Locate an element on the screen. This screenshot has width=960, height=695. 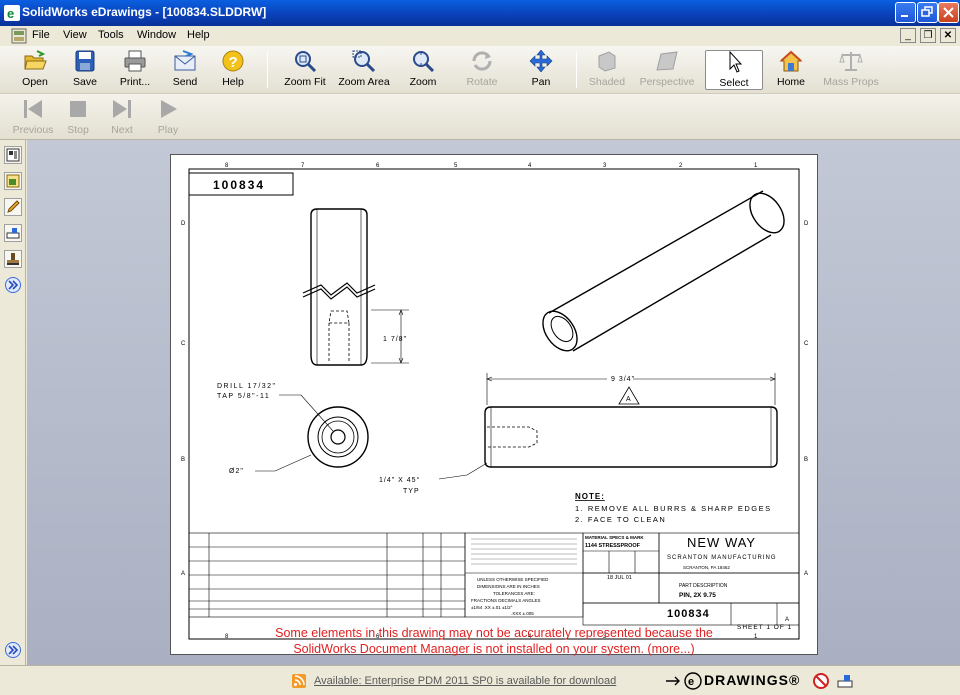
document-icon is located at coordinates (19, 36).